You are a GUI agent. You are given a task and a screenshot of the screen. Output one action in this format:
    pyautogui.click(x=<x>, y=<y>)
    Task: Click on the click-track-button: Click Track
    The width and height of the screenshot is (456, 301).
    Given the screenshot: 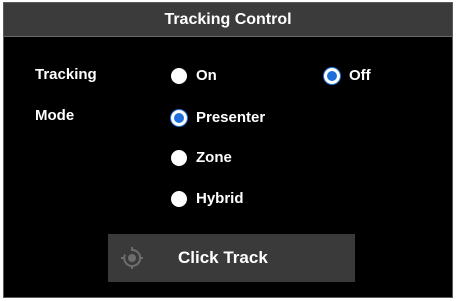 What is the action you would take?
    pyautogui.click(x=231, y=258)
    